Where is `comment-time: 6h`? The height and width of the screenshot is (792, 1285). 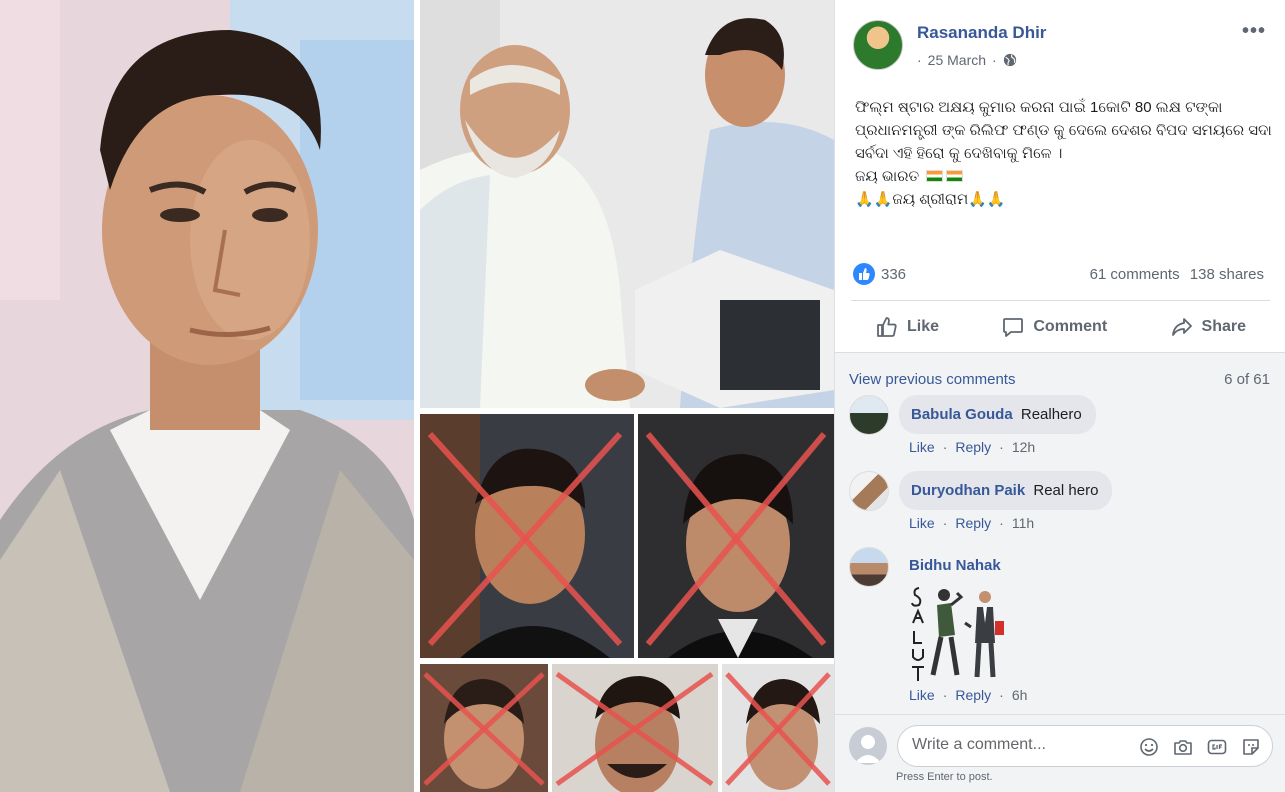
comment-time: 6h is located at coordinates (1020, 695).